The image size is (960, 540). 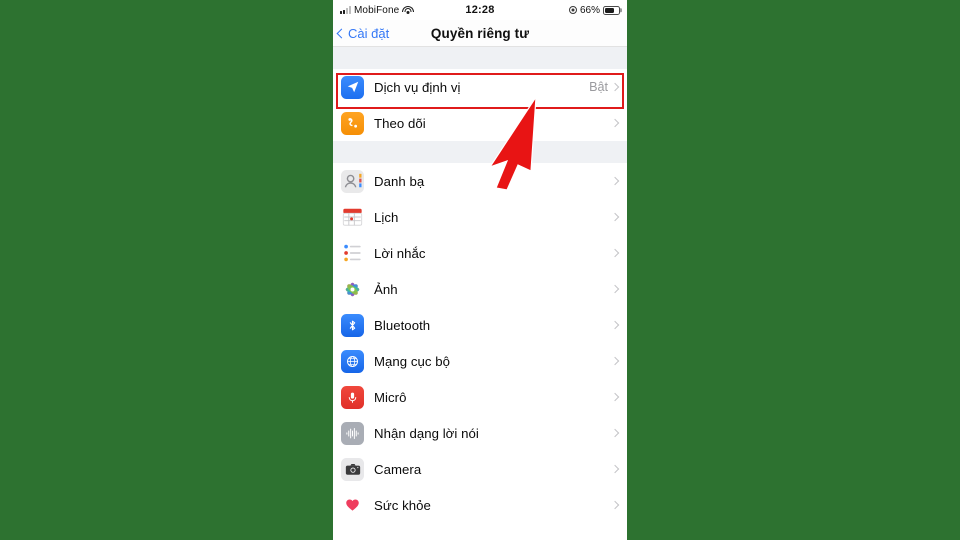 What do you see at coordinates (352, 505) in the screenshot?
I see `health-icon` at bounding box center [352, 505].